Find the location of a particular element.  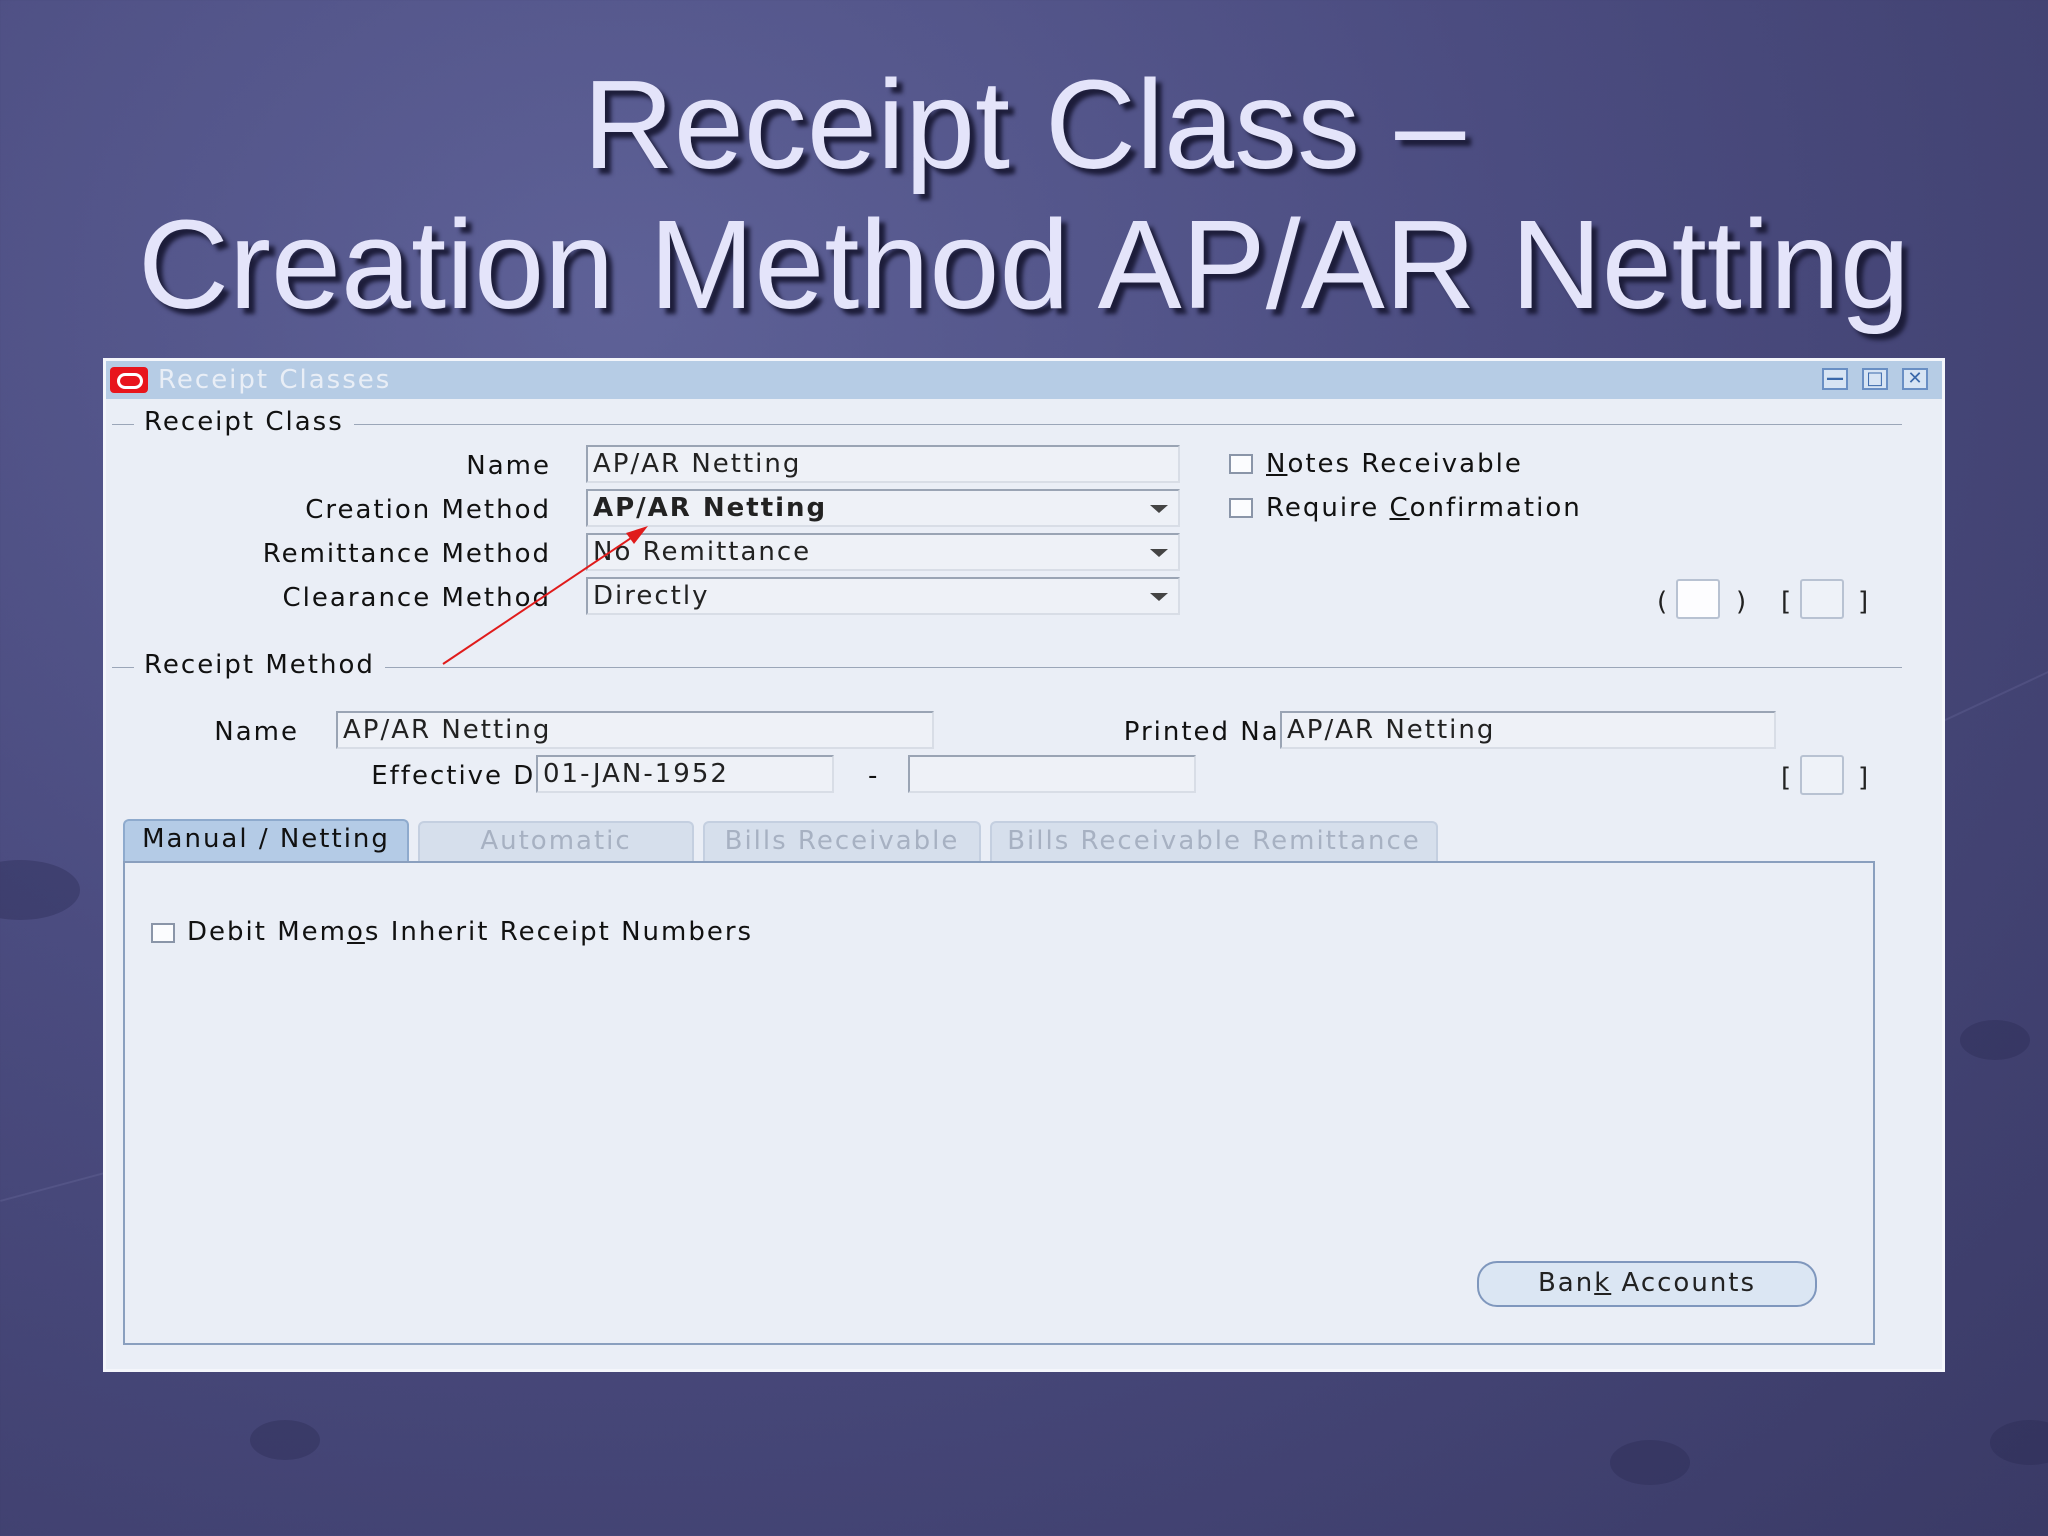

annotation-arrow-line is located at coordinates (541, 598).